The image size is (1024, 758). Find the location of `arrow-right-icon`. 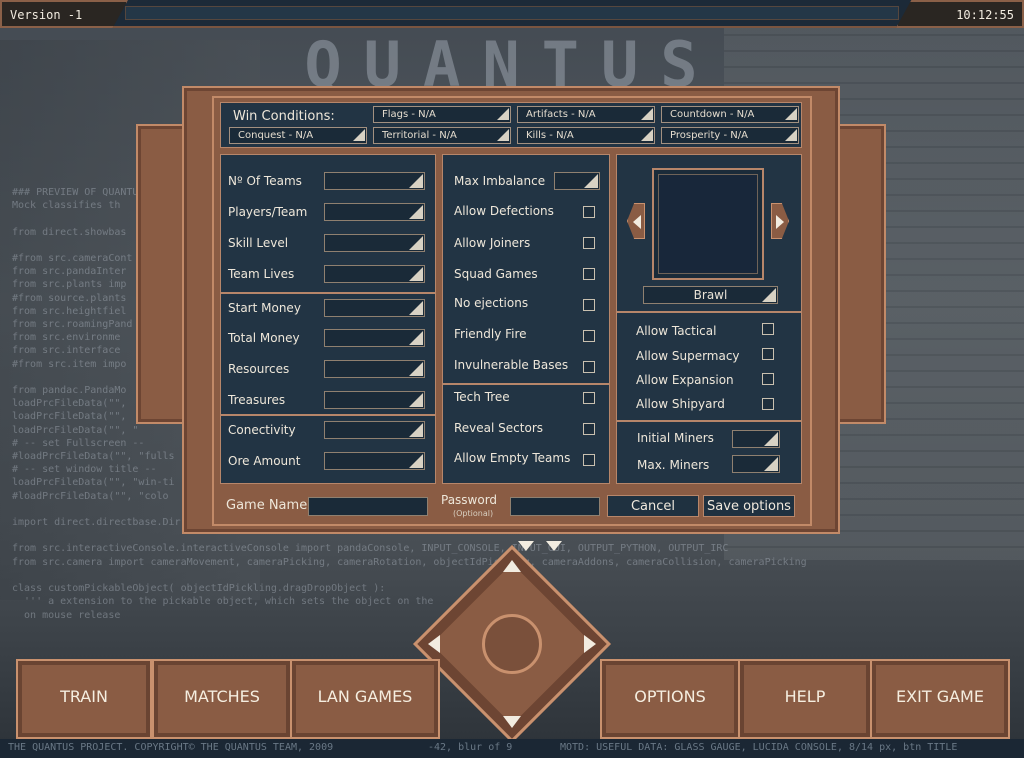

arrow-right-icon is located at coordinates (590, 644).